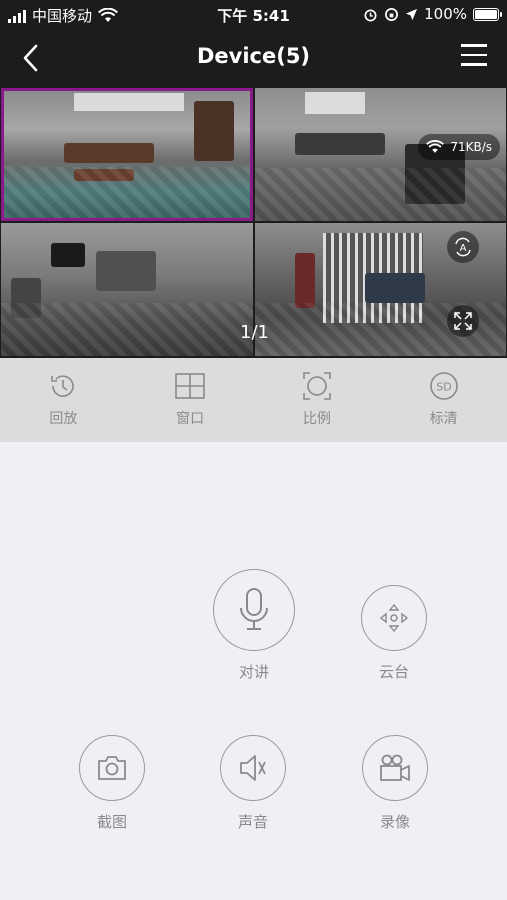  What do you see at coordinates (445, 14) in the screenshot?
I see `battery-label: 100%` at bounding box center [445, 14].